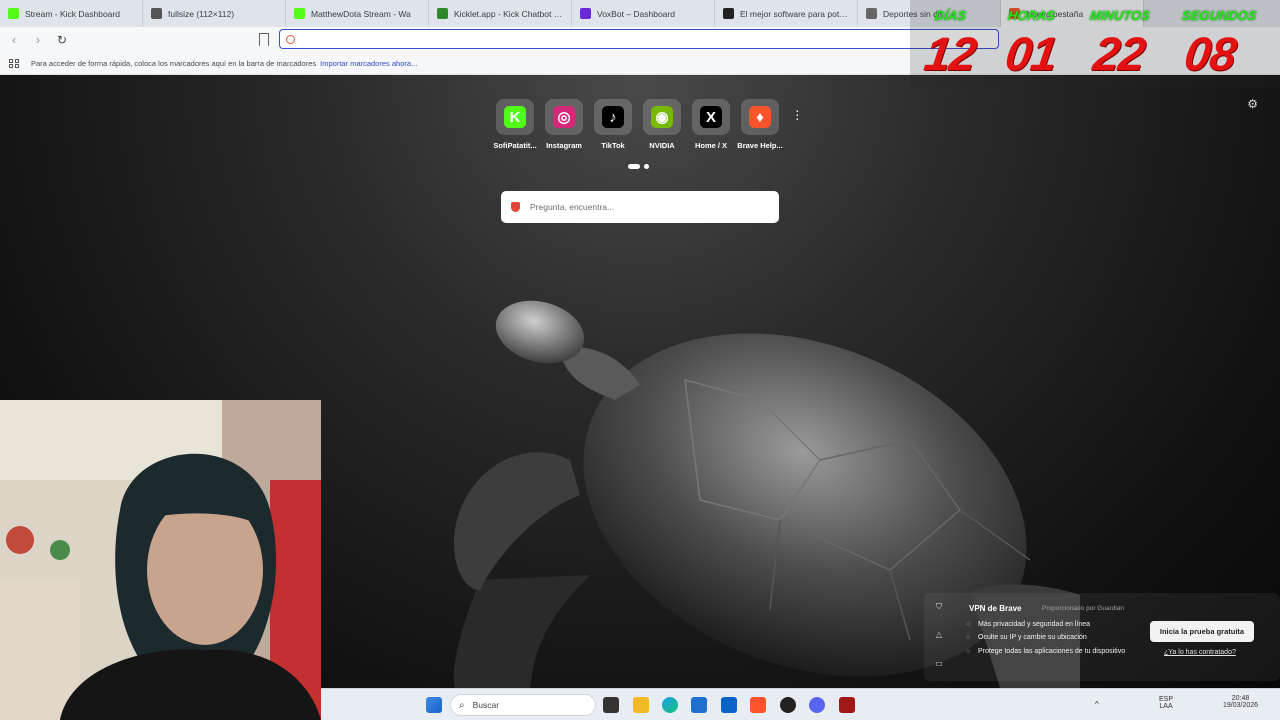 The height and width of the screenshot is (720, 1280). What do you see at coordinates (1031, 15) in the screenshot?
I see `hours-label: HORAS` at bounding box center [1031, 15].